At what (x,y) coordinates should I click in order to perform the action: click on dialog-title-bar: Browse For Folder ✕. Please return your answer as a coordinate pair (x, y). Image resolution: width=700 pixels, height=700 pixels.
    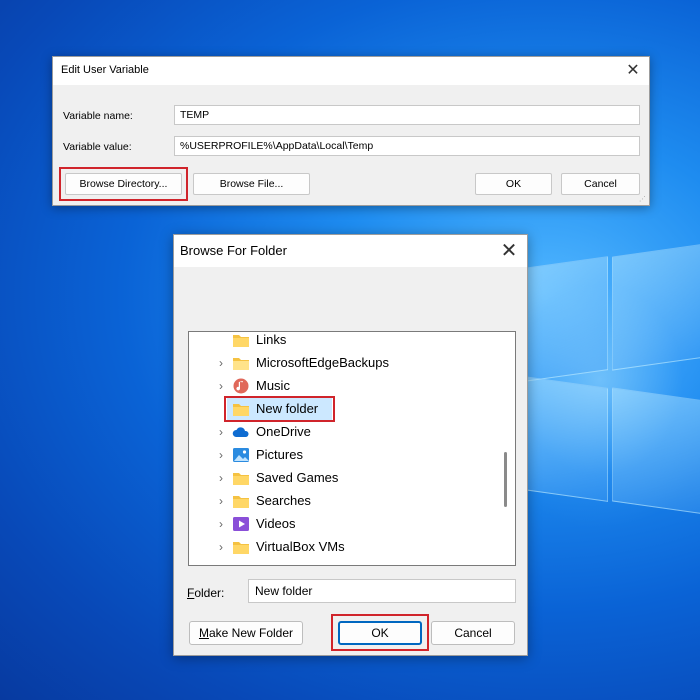
    Looking at the image, I should click on (350, 251).